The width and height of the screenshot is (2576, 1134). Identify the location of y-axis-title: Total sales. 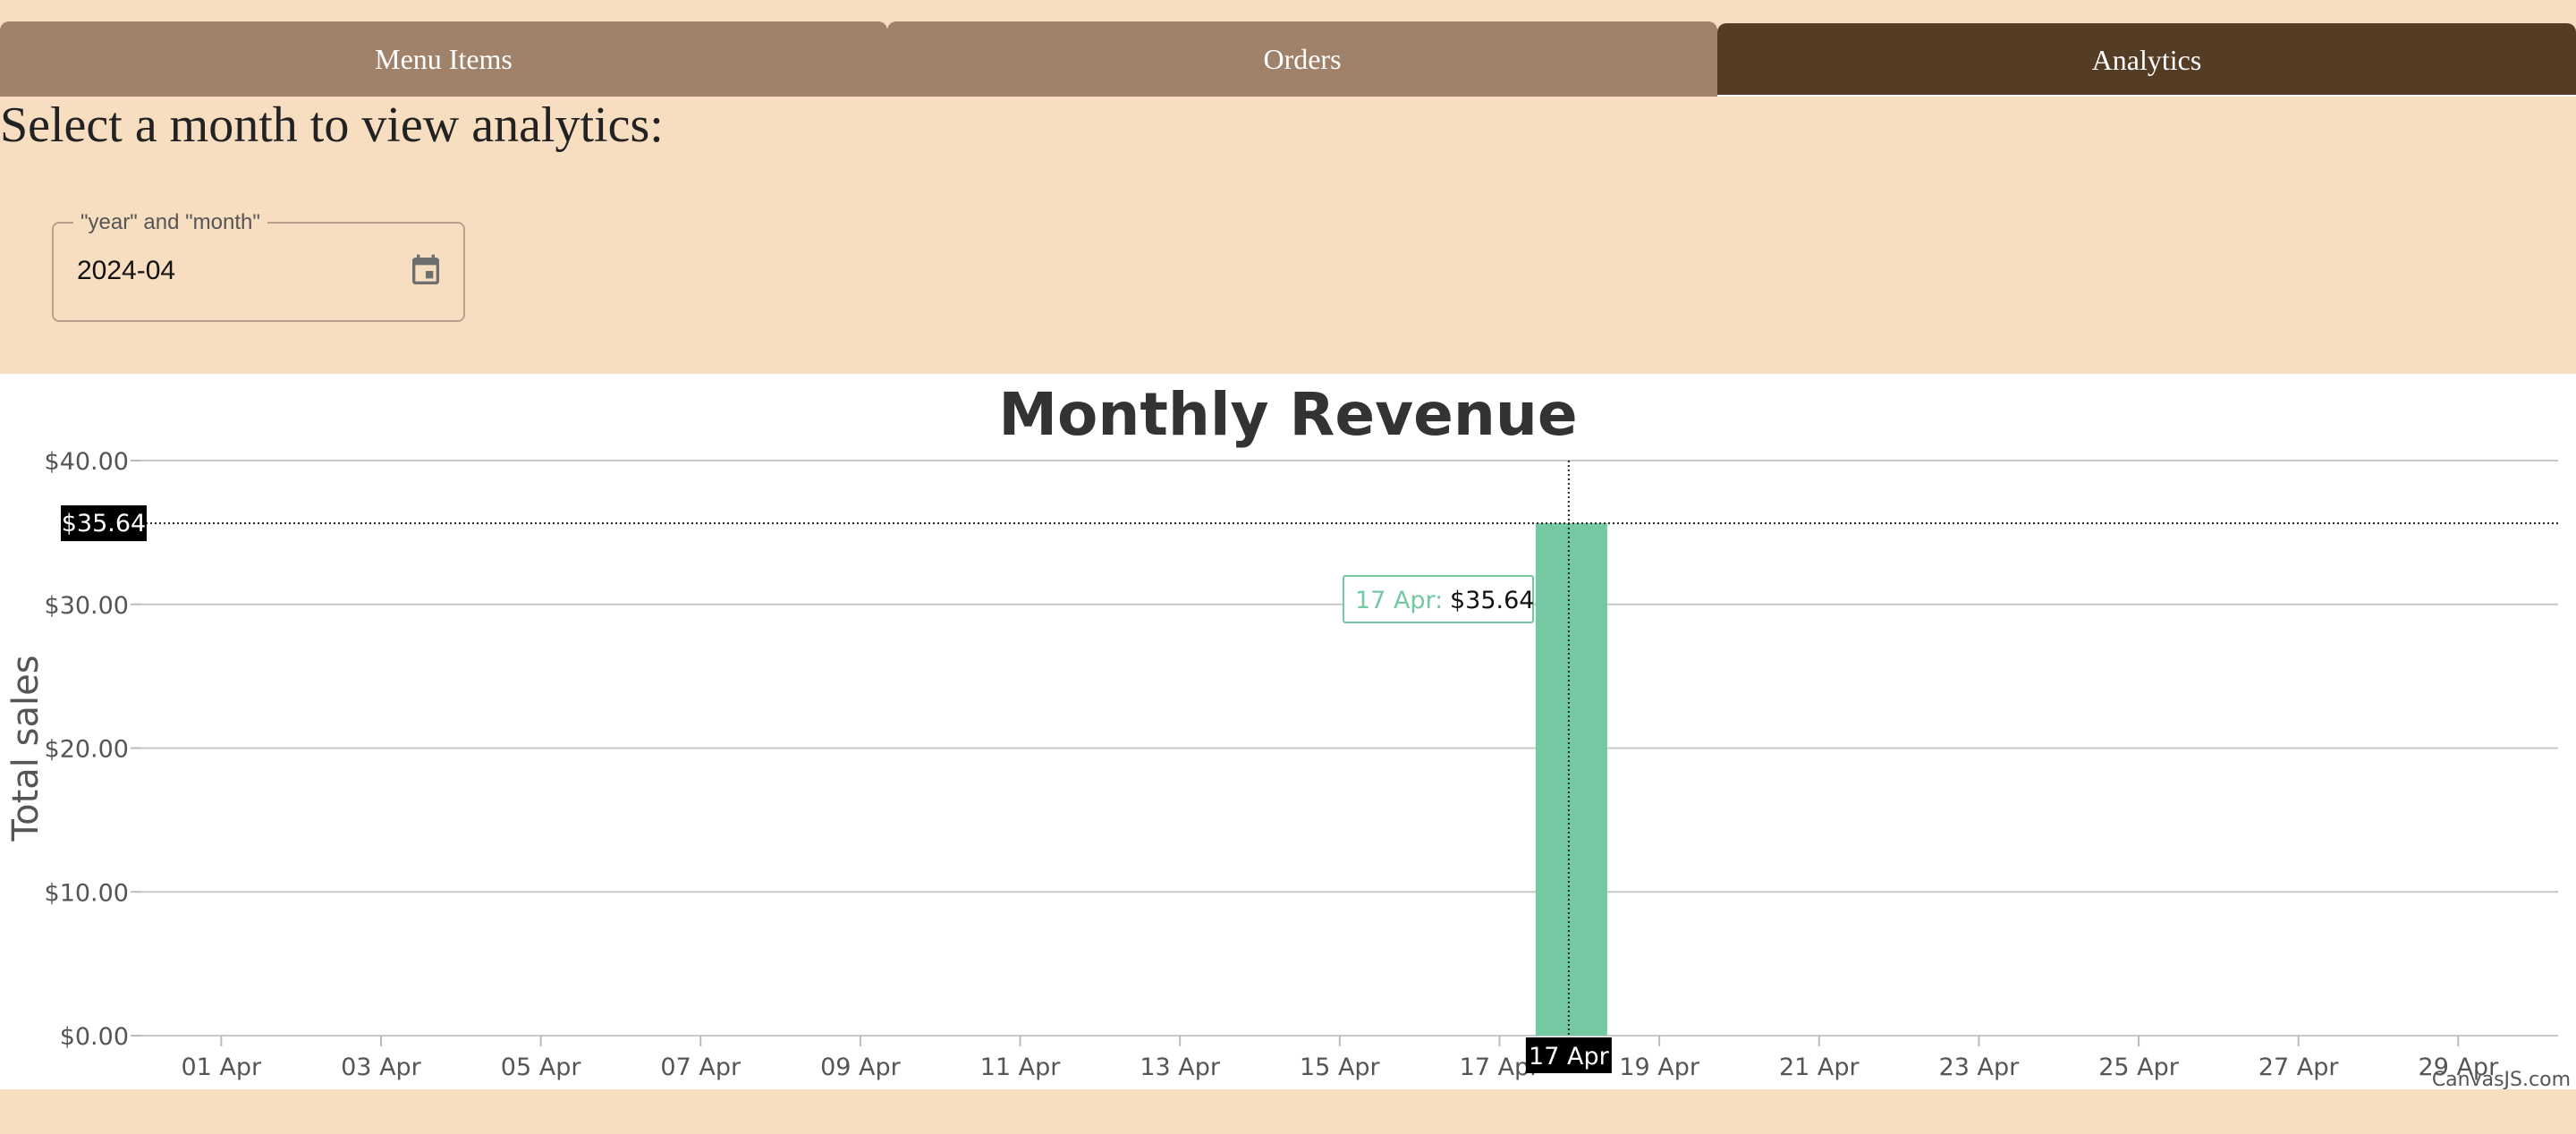
(26, 749).